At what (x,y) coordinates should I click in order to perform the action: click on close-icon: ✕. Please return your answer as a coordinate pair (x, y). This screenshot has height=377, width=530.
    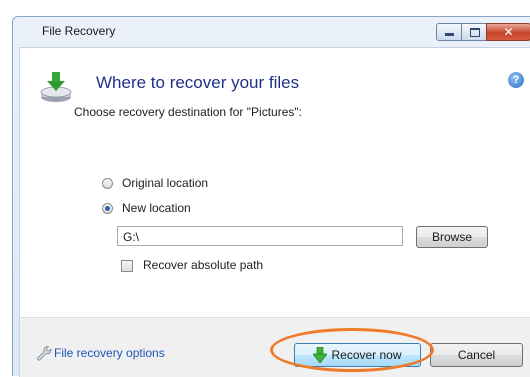
    Looking at the image, I should click on (508, 32).